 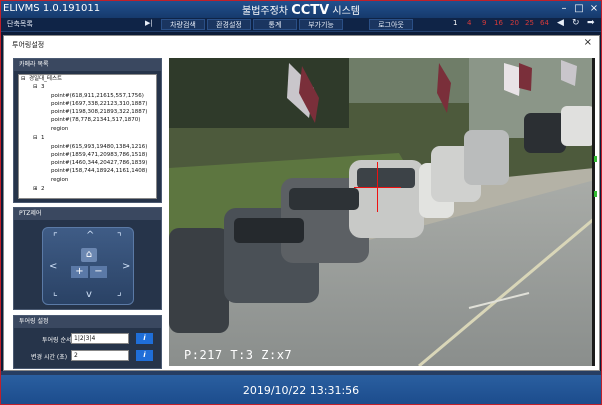 What do you see at coordinates (90, 236) in the screenshot?
I see `ptz-up-icon: ^` at bounding box center [90, 236].